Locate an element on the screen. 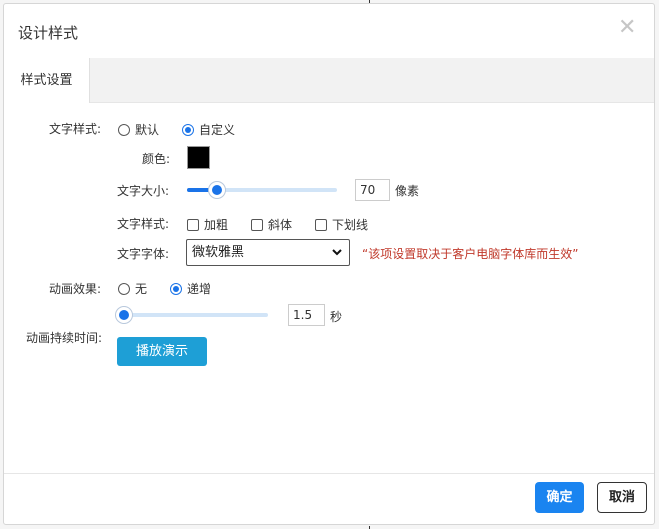 The width and height of the screenshot is (659, 529). font-size-input is located at coordinates (372, 190).